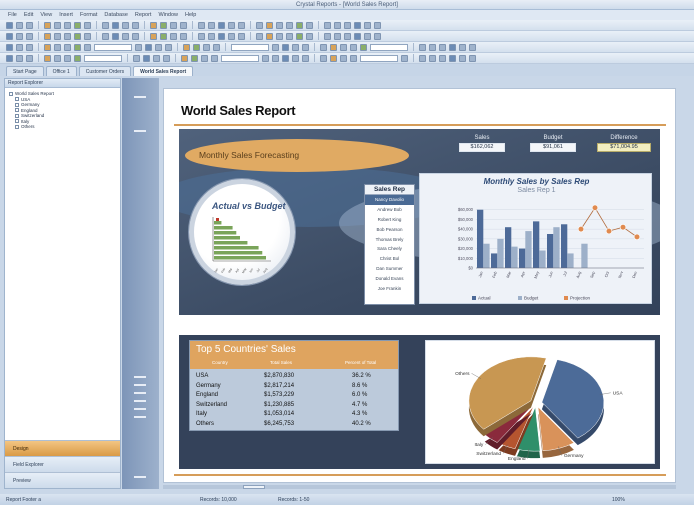 The height and width of the screenshot is (505, 694). Describe the element at coordinates (389, 200) in the screenshot. I see `sales-rep-item: Nancy Davolio` at that location.